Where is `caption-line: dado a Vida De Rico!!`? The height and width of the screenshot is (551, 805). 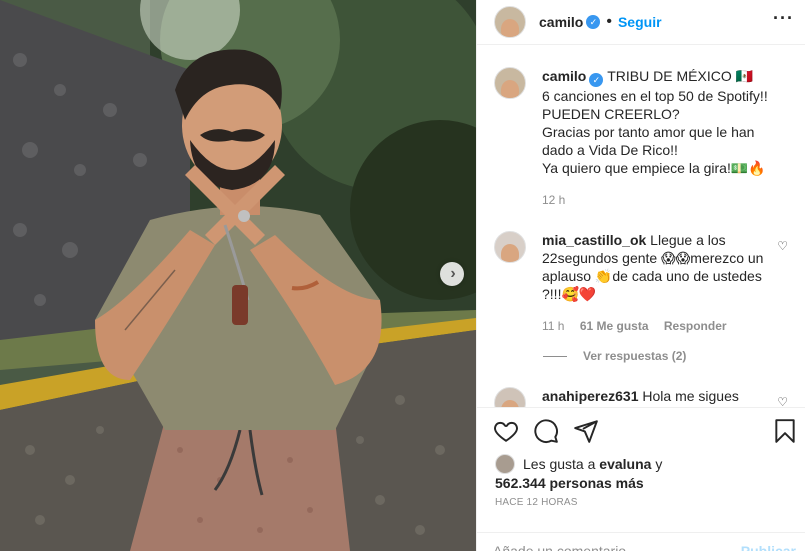
caption-line: dado a Vida De Rico!! is located at coordinates (610, 150).